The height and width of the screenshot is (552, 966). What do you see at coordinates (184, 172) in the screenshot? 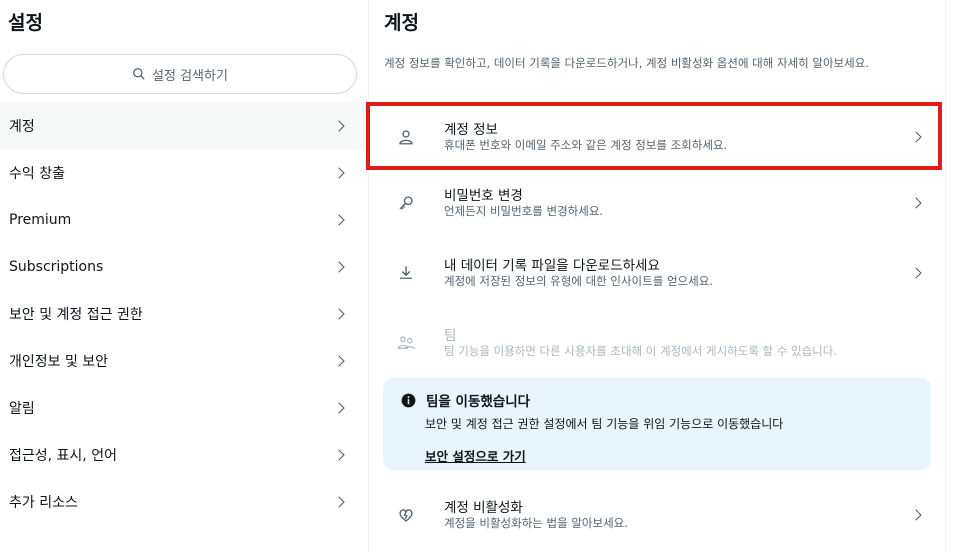
I see `sidebar-item-monetization: 수익 창출` at bounding box center [184, 172].